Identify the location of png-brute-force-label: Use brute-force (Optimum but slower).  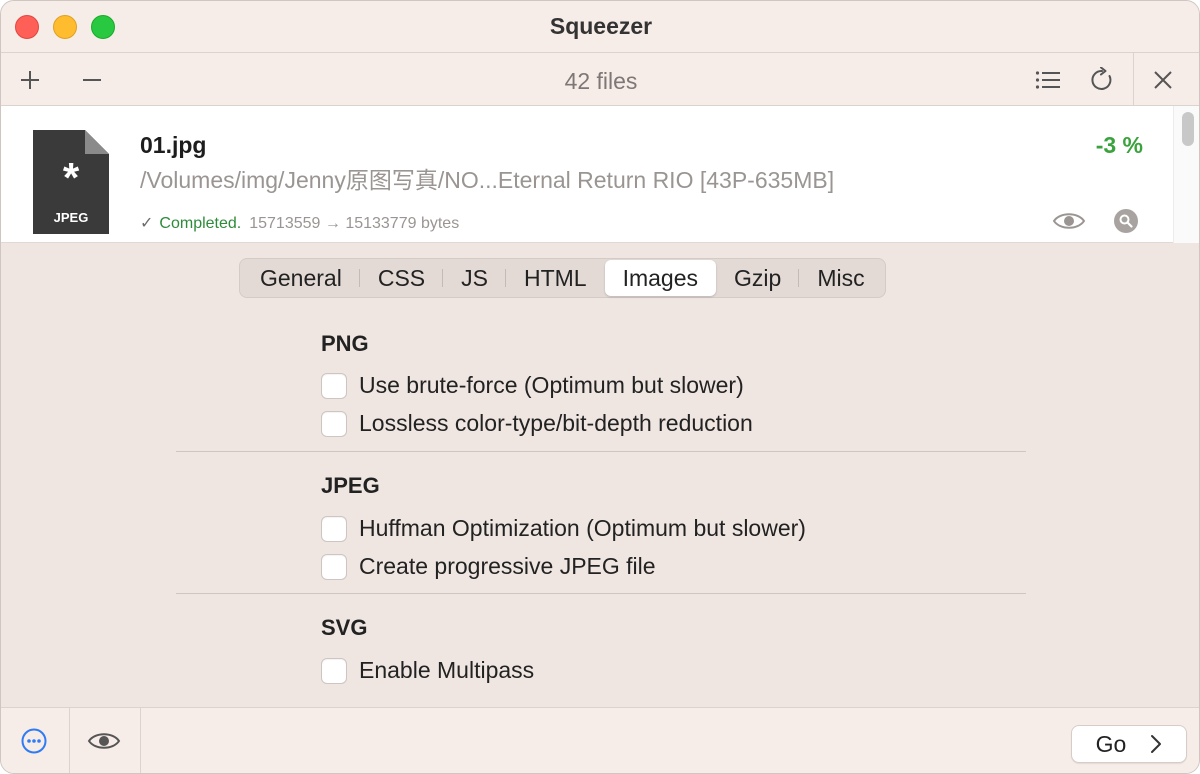
(551, 385).